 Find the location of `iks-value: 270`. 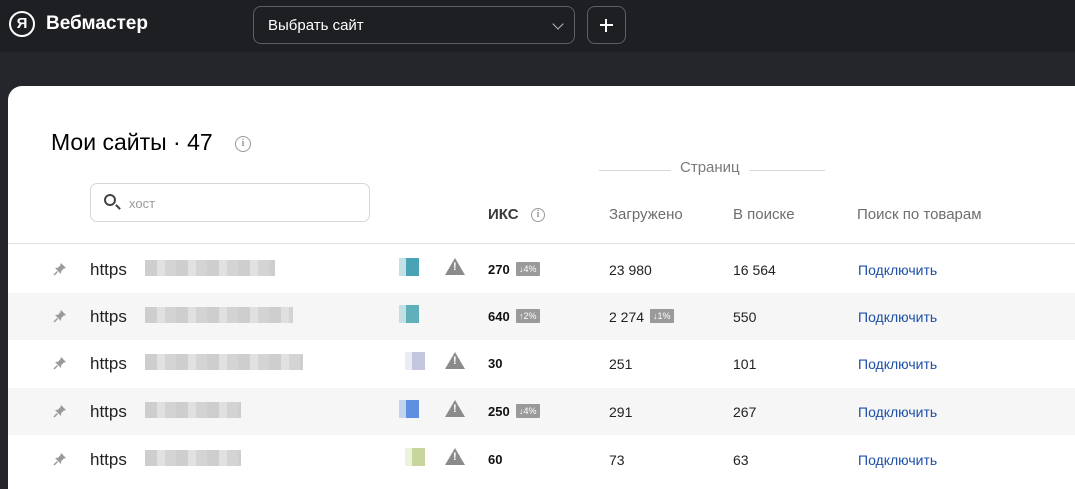

iks-value: 270 is located at coordinates (499, 269).